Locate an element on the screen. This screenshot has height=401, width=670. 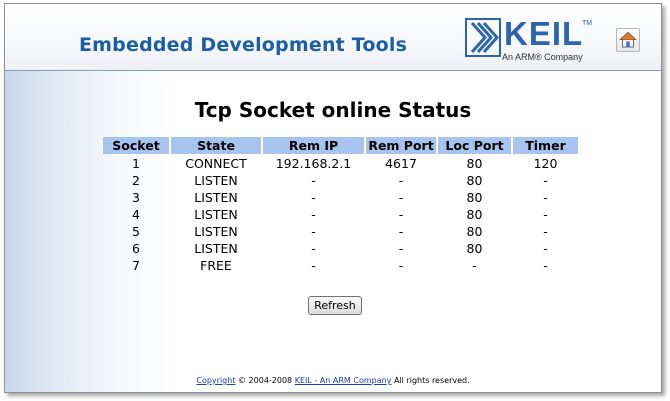
table-row: 1 CONNECT 192.168.2.1 4617 80 120 is located at coordinates (340, 163).